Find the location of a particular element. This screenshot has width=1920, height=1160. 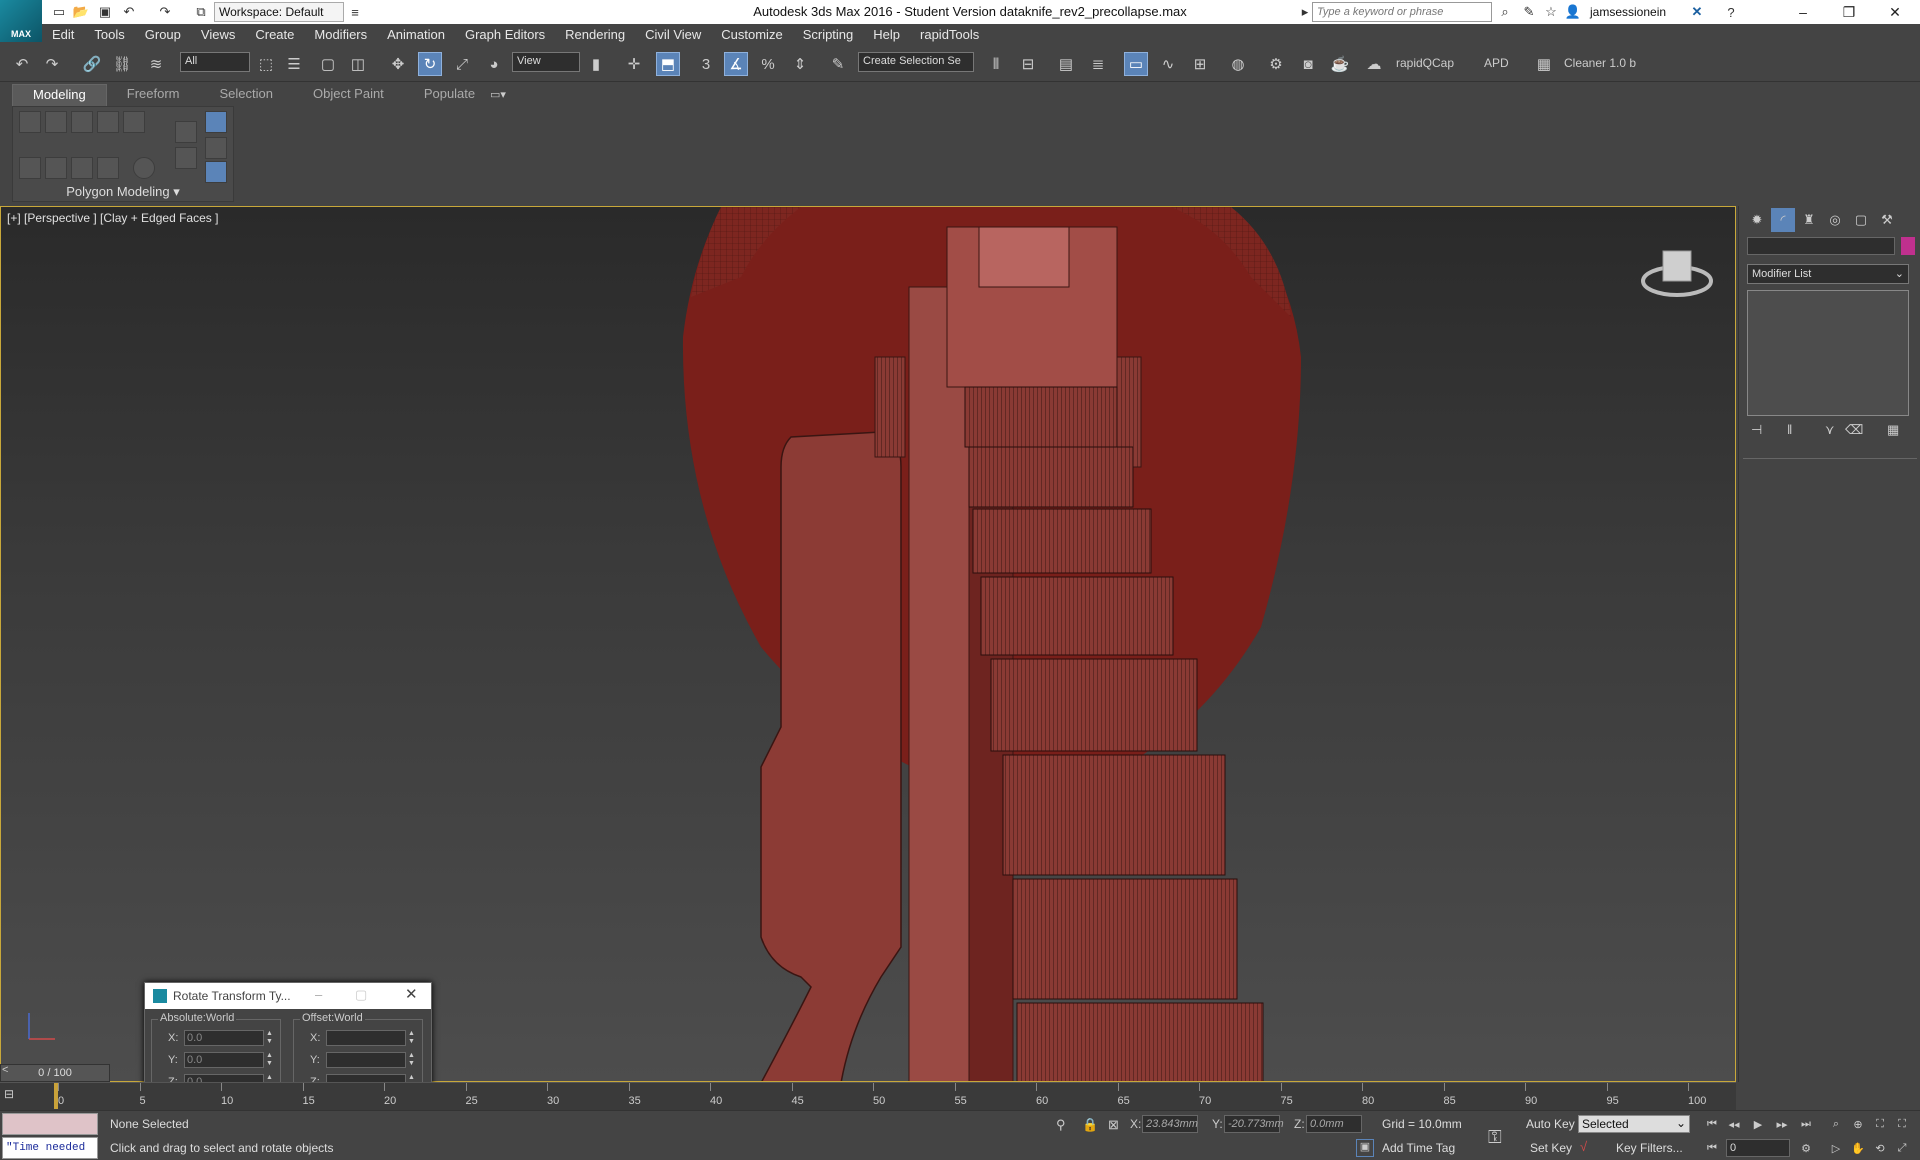

off-x-spinner-icon: ▲ ▼ is located at coordinates (412, 1038).